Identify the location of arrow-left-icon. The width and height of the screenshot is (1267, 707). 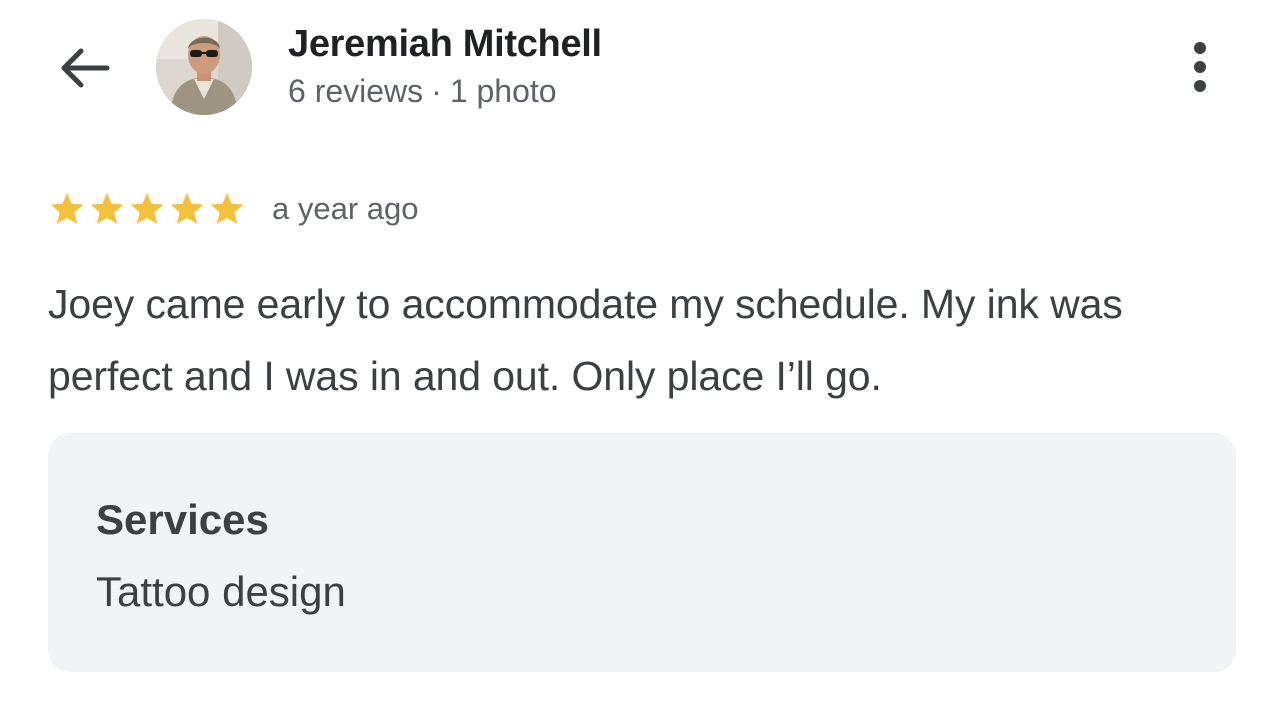
(85, 68).